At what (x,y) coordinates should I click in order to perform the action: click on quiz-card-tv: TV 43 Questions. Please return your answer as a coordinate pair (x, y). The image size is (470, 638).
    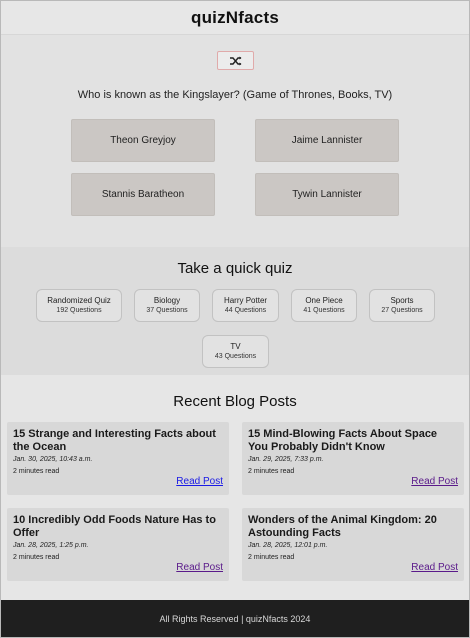
    Looking at the image, I should click on (235, 351).